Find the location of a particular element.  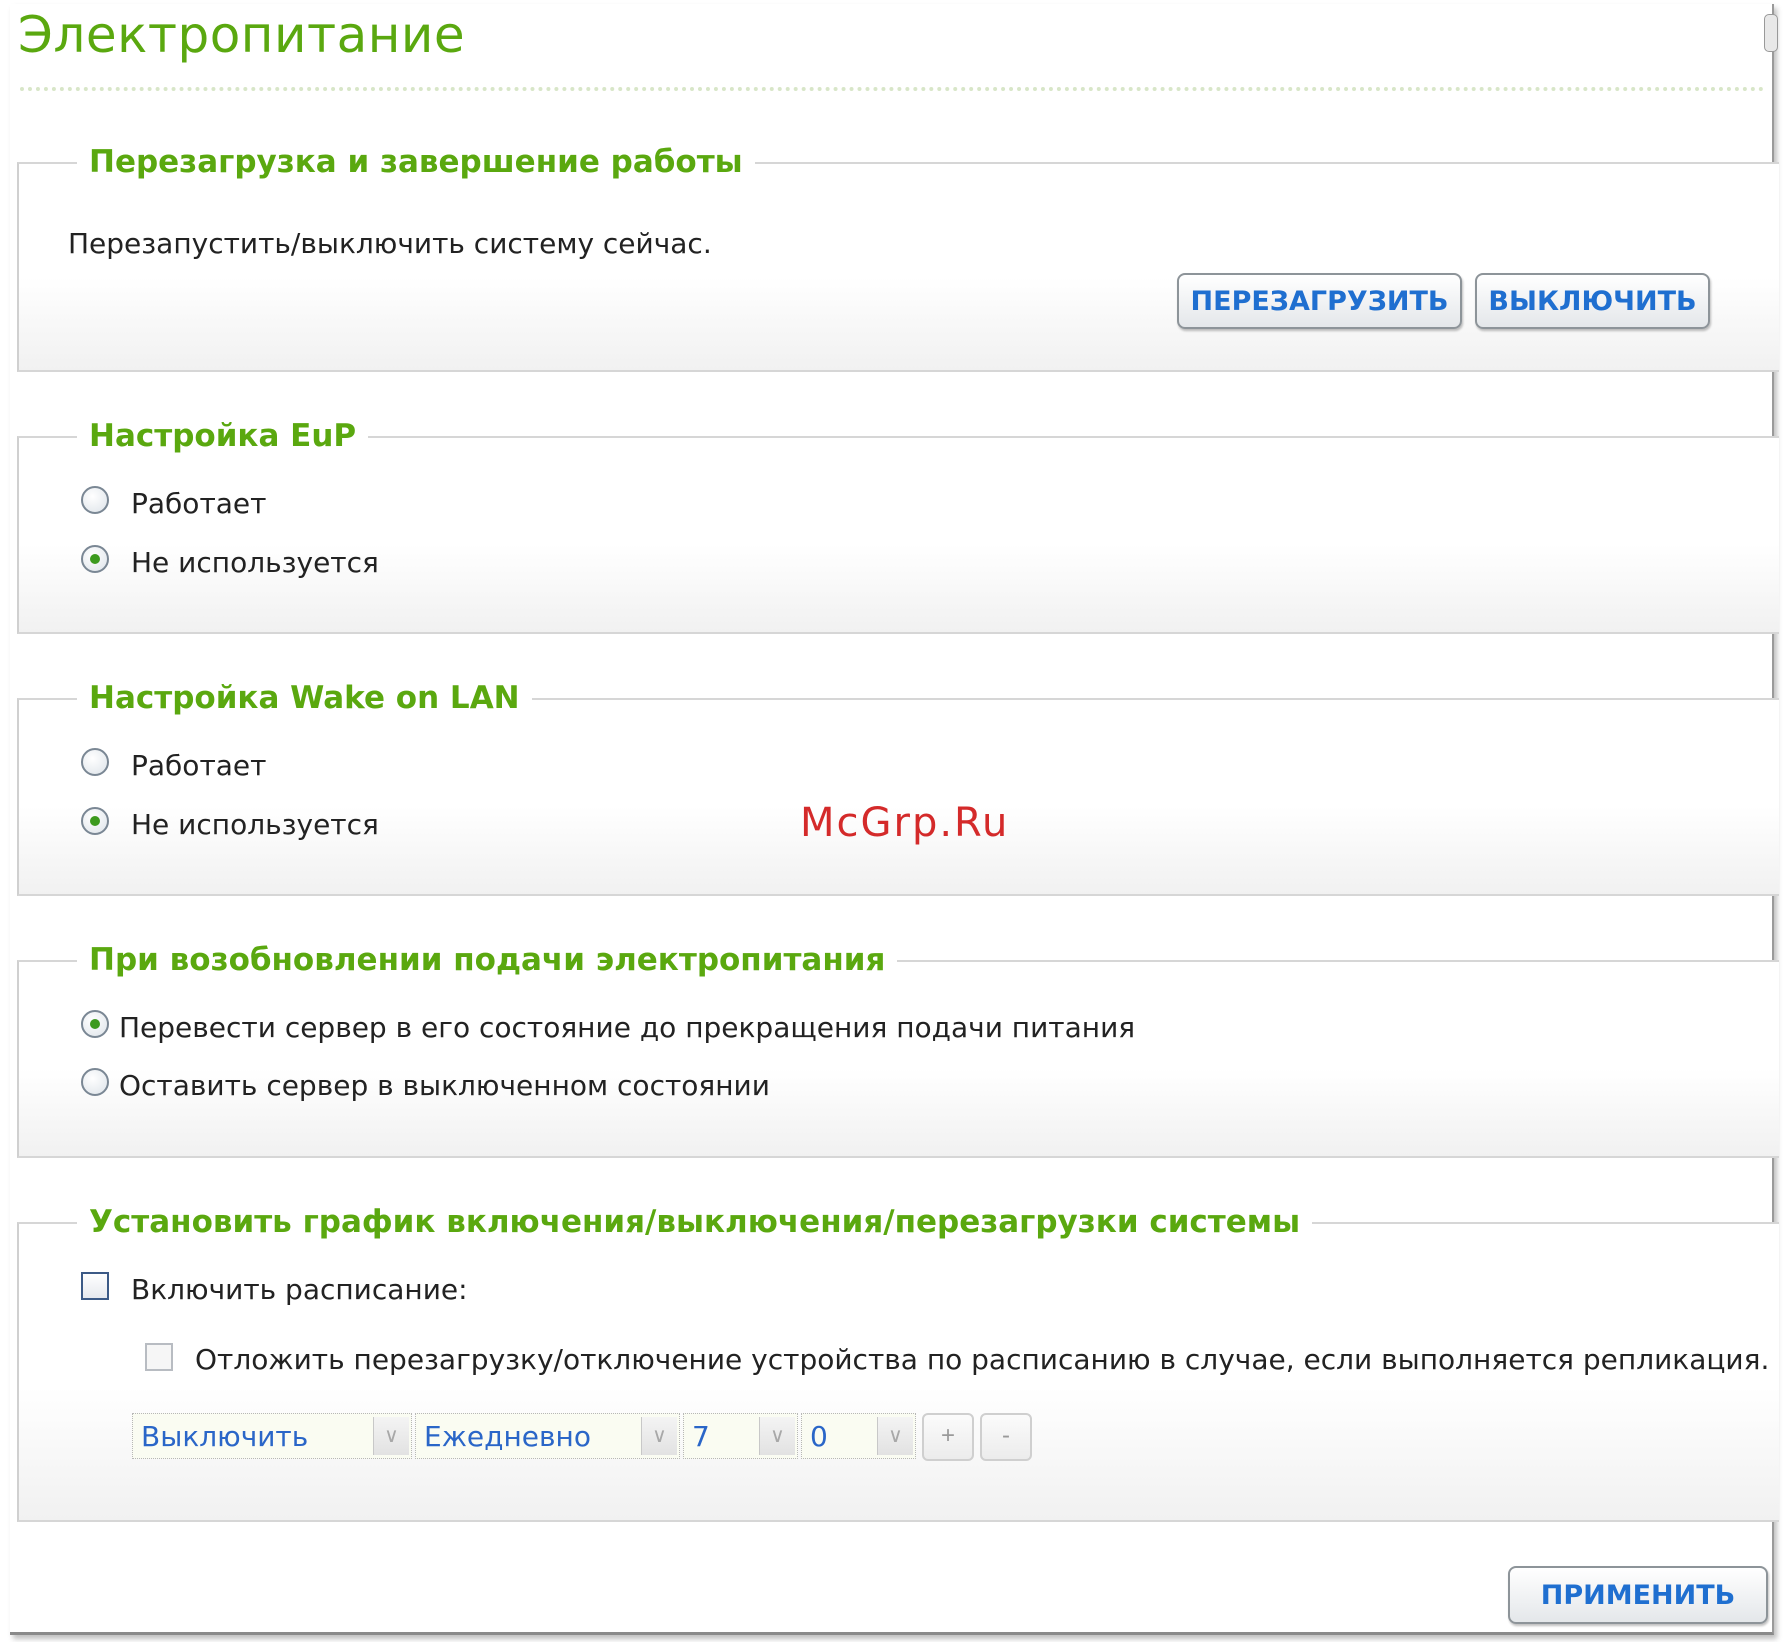

wol-enabled-radio is located at coordinates (95, 762).